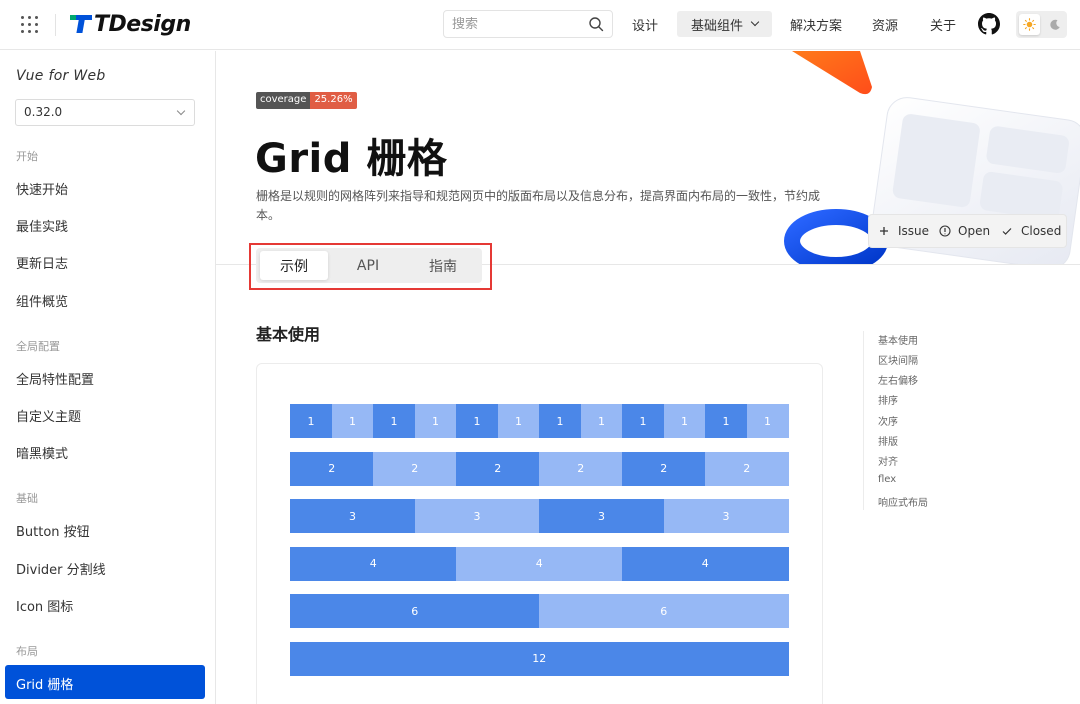  Describe the element at coordinates (888, 420) in the screenshot. I see `anchor-item-order: 次序` at that location.